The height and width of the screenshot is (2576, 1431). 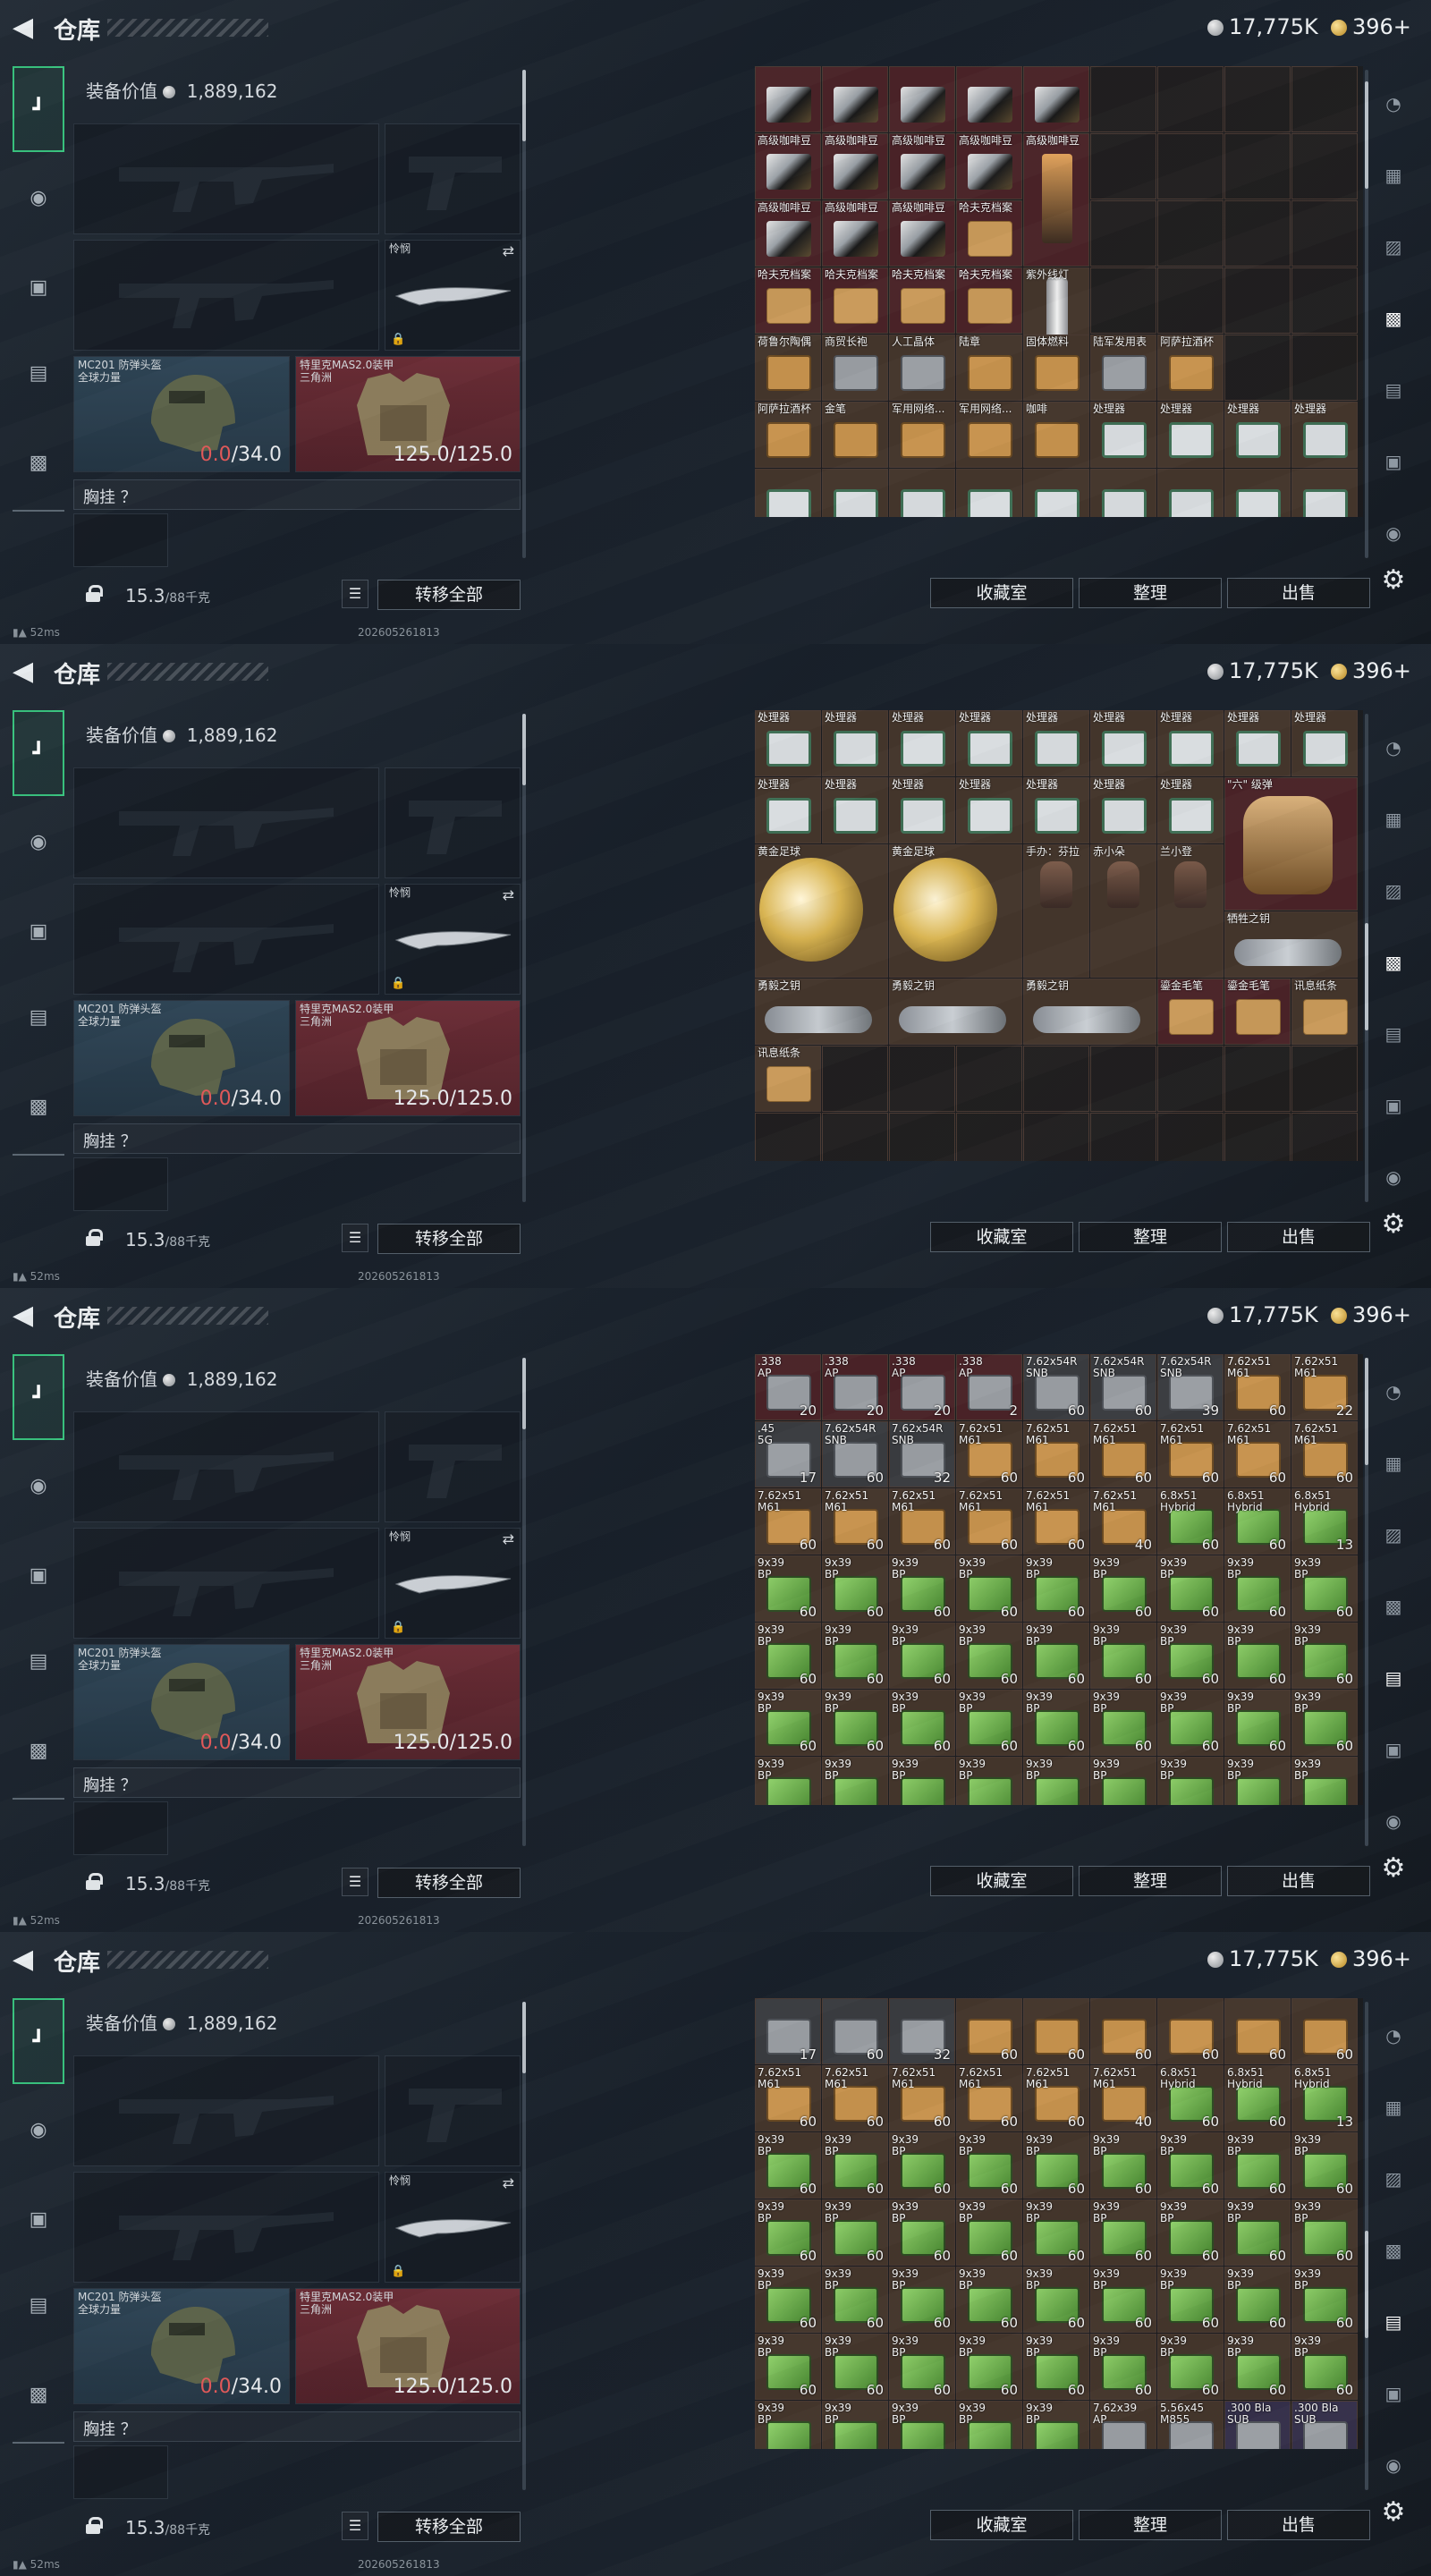 I want to click on stash-item: .300 Bla SUB3, so click(x=1325, y=2425).